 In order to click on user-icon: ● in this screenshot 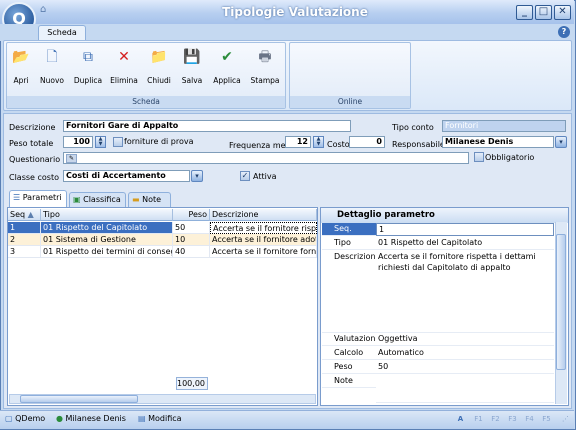, I will do `click(59, 418)`.